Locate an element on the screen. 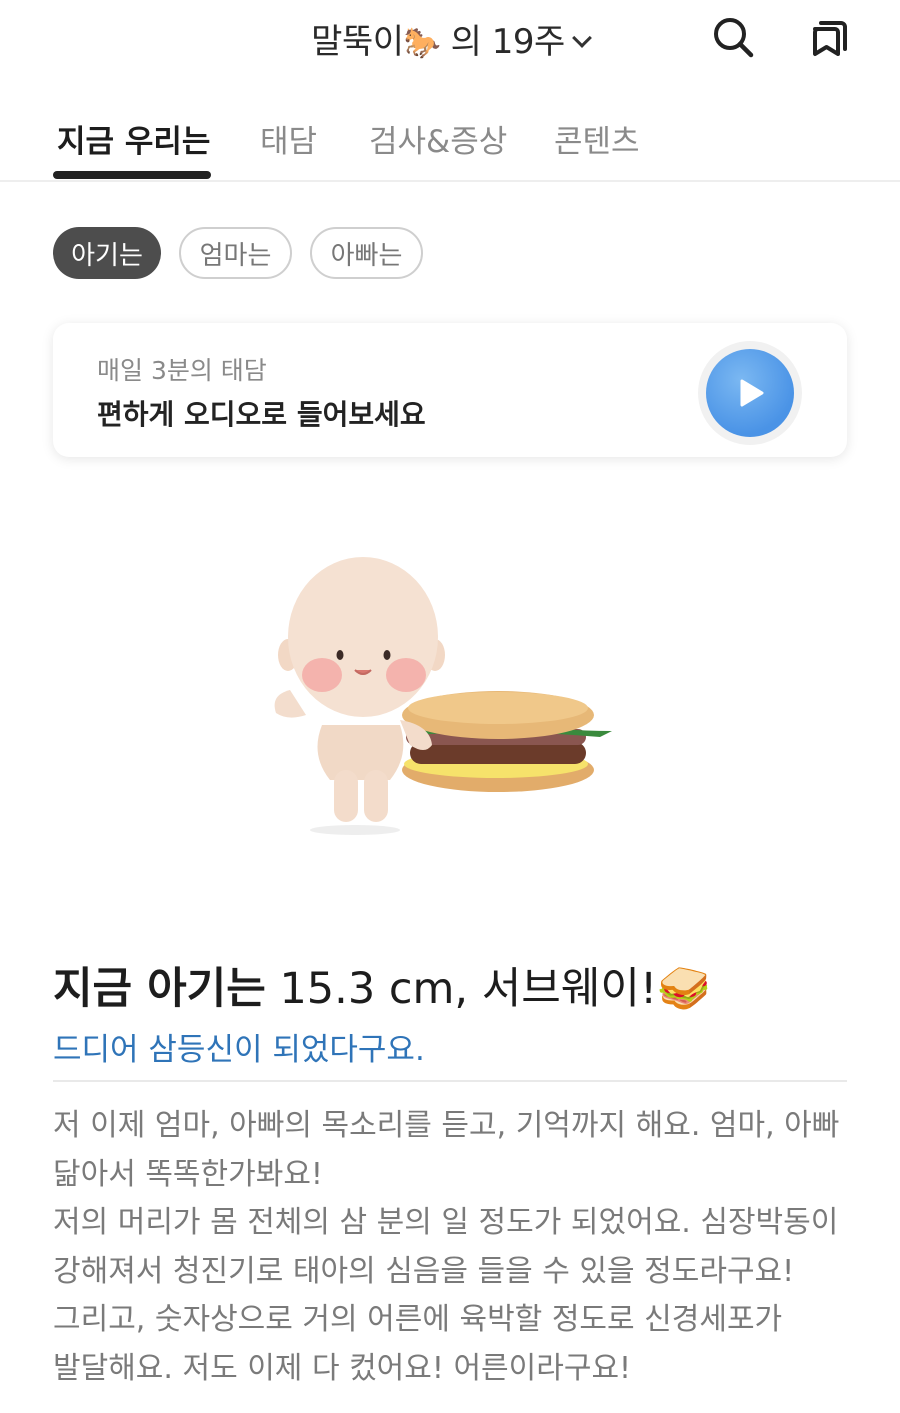 Image resolution: width=900 pixels, height=1413 pixels. horse-emoji: 🐎 is located at coordinates (422, 43).